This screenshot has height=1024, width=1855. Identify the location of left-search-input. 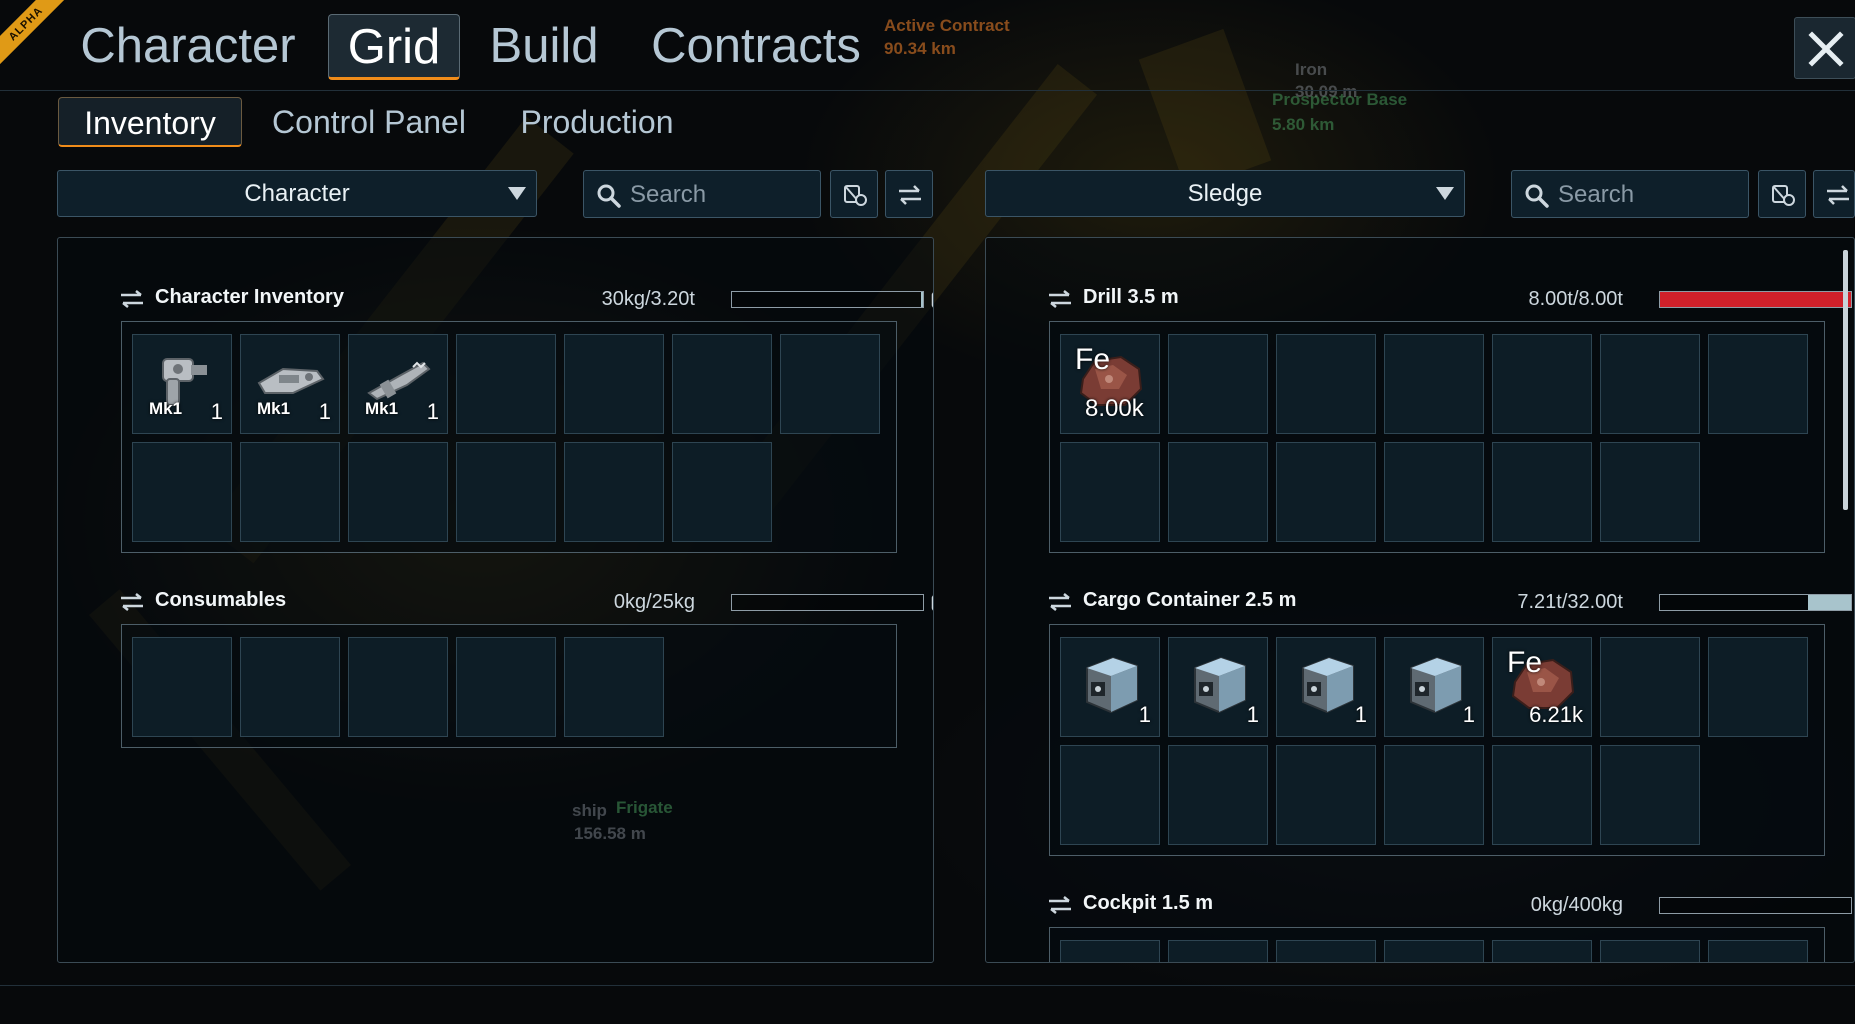
(705, 195).